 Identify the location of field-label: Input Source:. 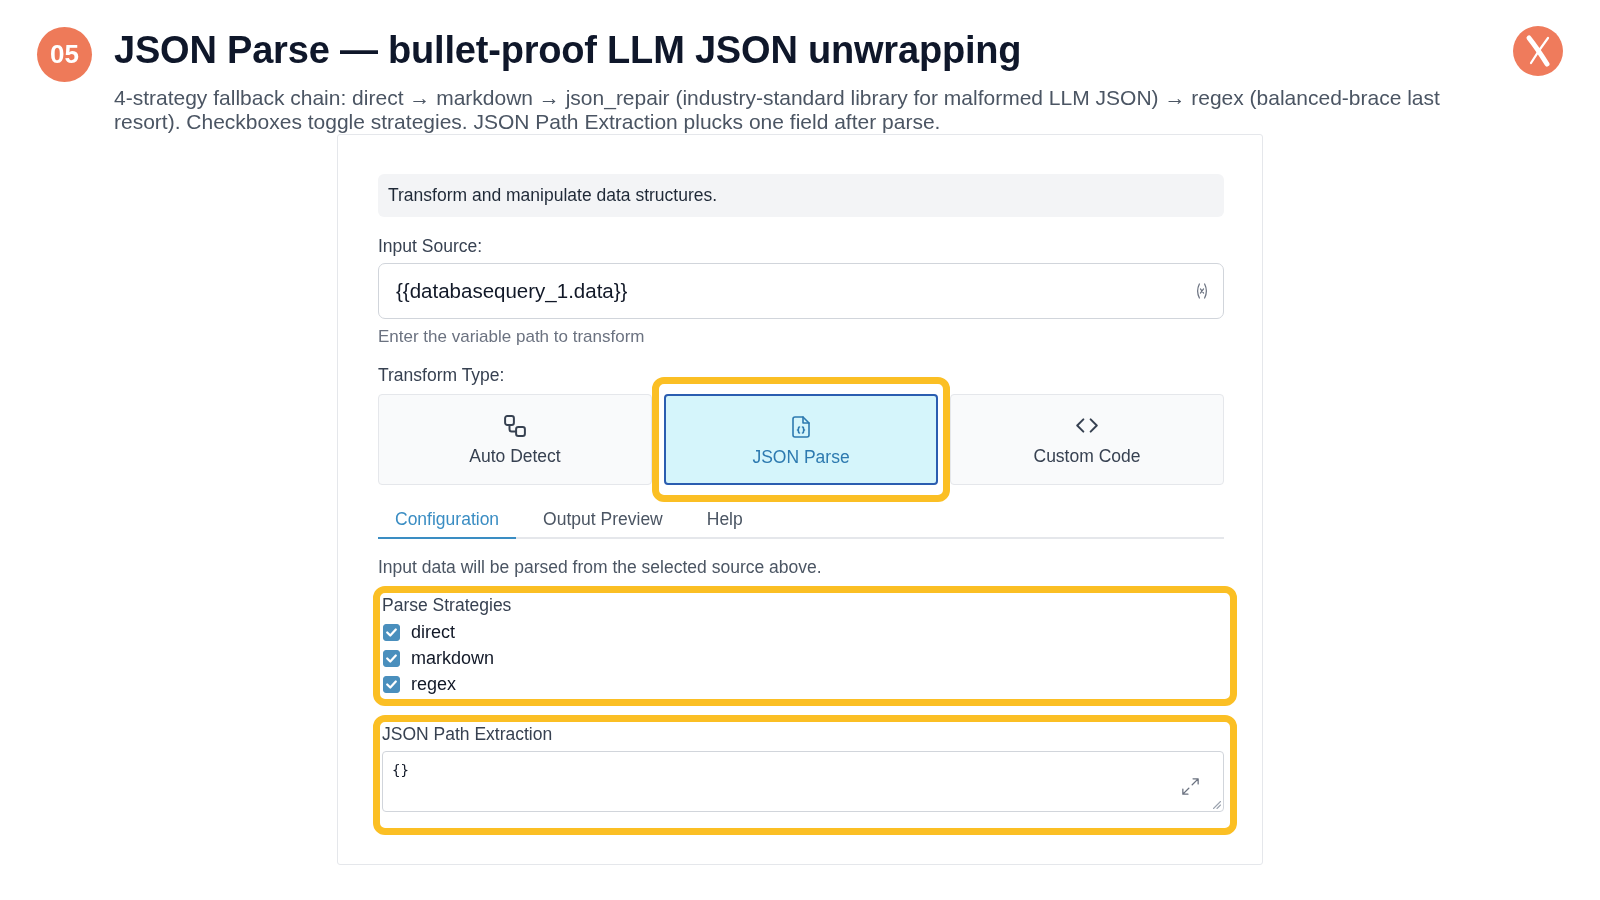
(431, 246).